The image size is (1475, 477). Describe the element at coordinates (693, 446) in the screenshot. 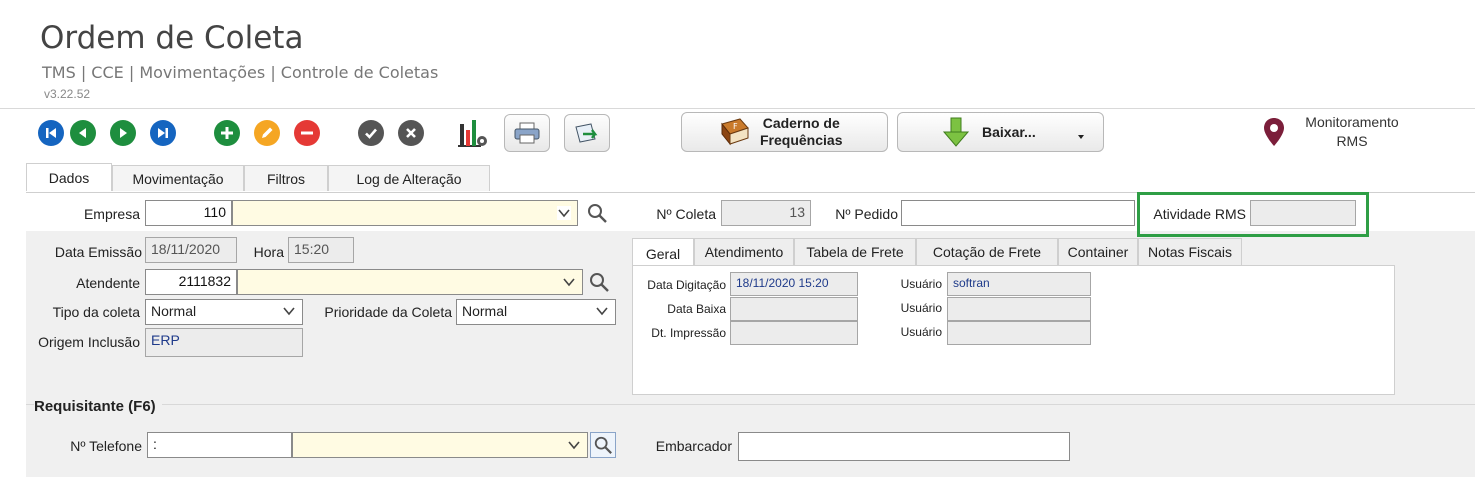

I see `embarcador-label: Embarcador` at that location.